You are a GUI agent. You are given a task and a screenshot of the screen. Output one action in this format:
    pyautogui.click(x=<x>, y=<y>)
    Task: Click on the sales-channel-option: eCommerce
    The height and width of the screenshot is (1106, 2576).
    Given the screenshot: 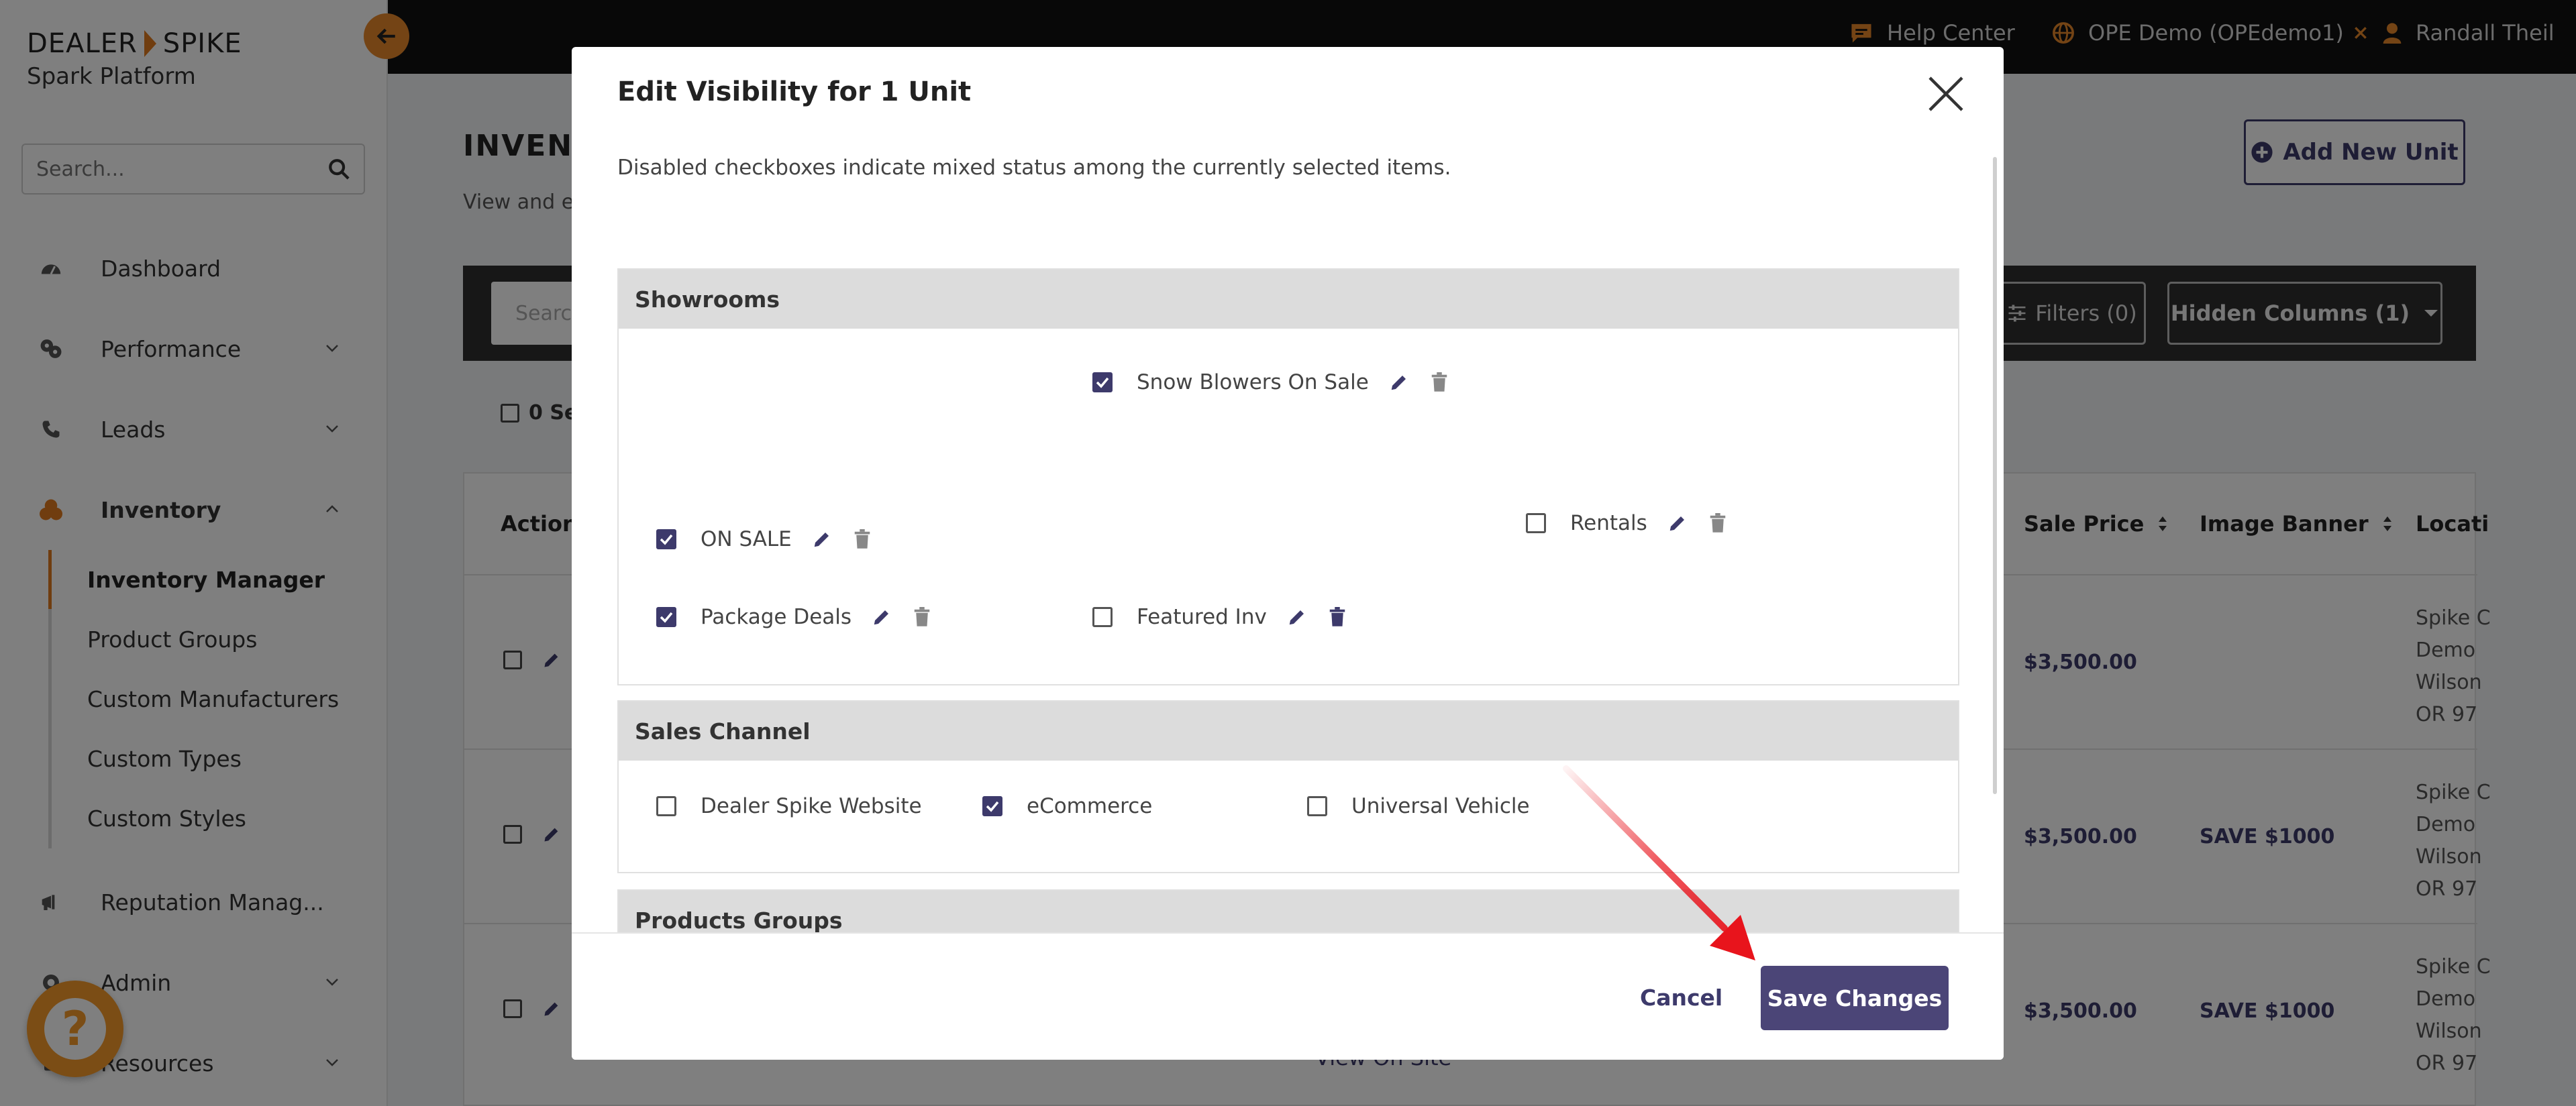 What is the action you would take?
    pyautogui.click(x=1067, y=806)
    